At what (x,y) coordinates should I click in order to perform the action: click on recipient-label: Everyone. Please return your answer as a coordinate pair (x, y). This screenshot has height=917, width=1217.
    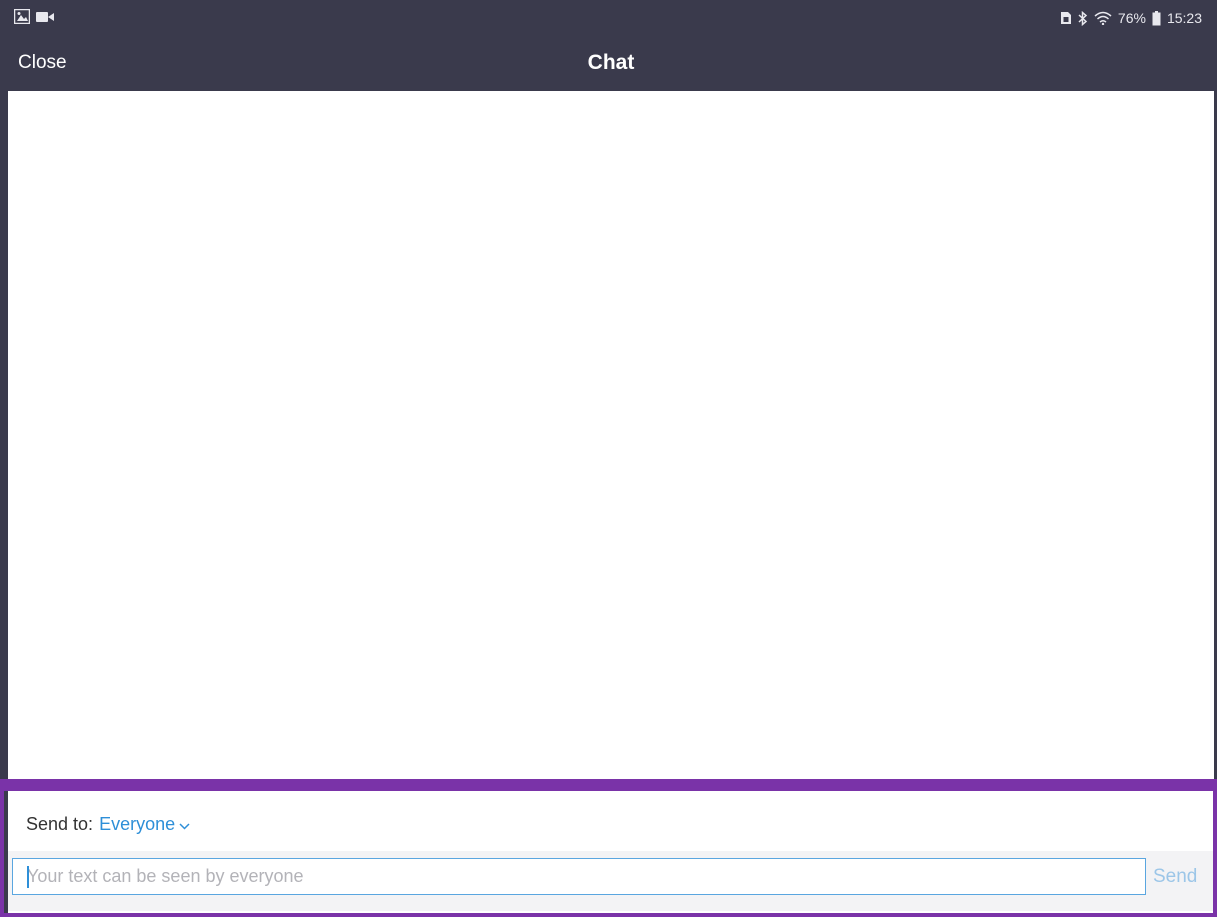
    Looking at the image, I should click on (137, 824).